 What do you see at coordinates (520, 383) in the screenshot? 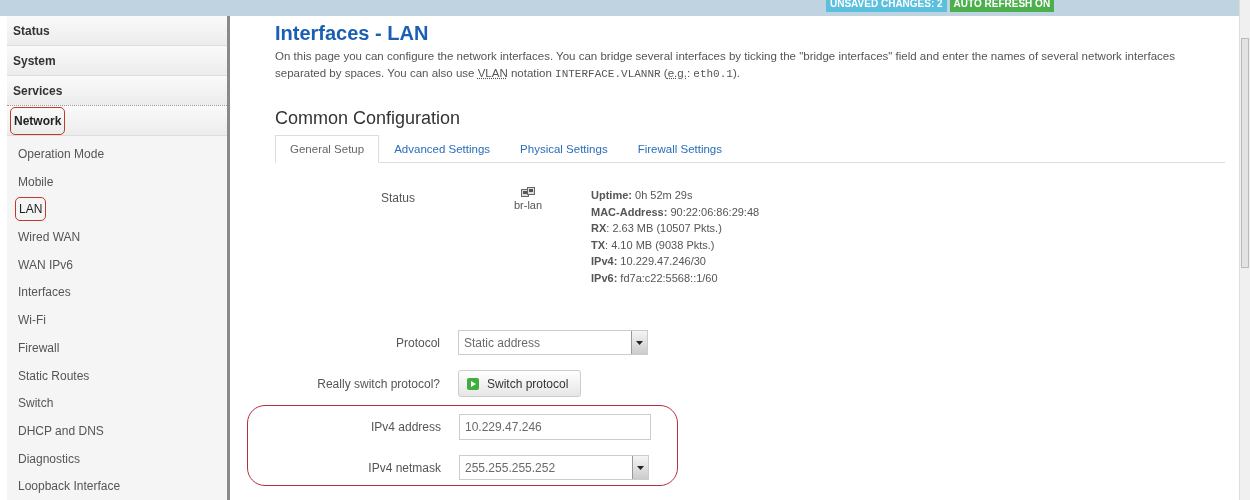
I see `switch-button: Switch protocol` at bounding box center [520, 383].